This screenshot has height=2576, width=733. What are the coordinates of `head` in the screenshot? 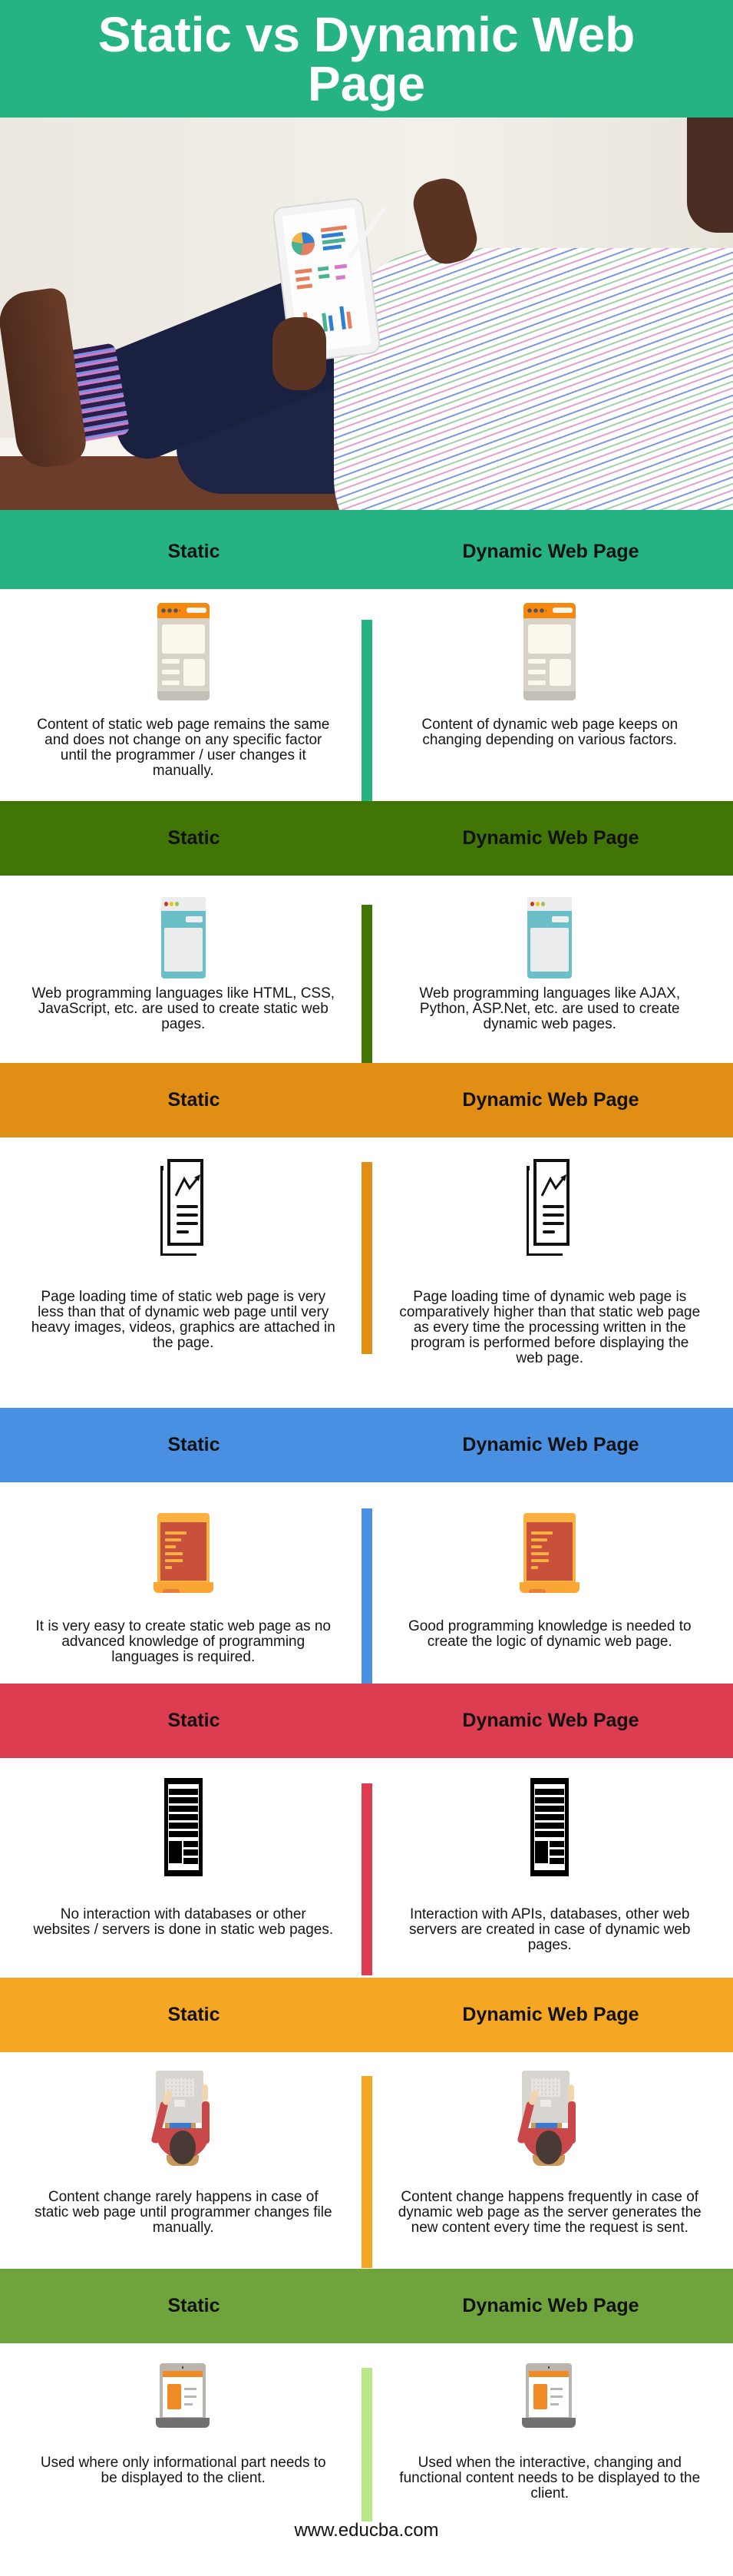 It's located at (710, 175).